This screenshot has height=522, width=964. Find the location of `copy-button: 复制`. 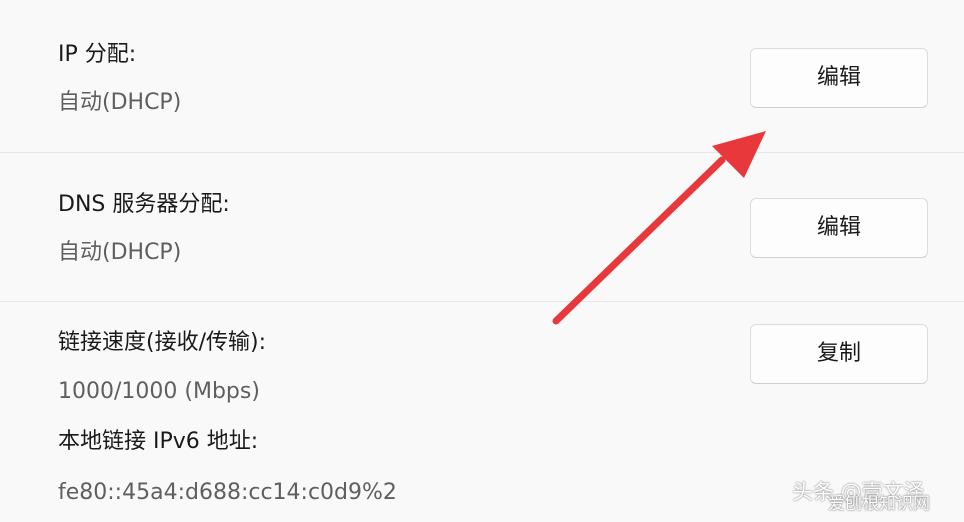

copy-button: 复制 is located at coordinates (839, 354).